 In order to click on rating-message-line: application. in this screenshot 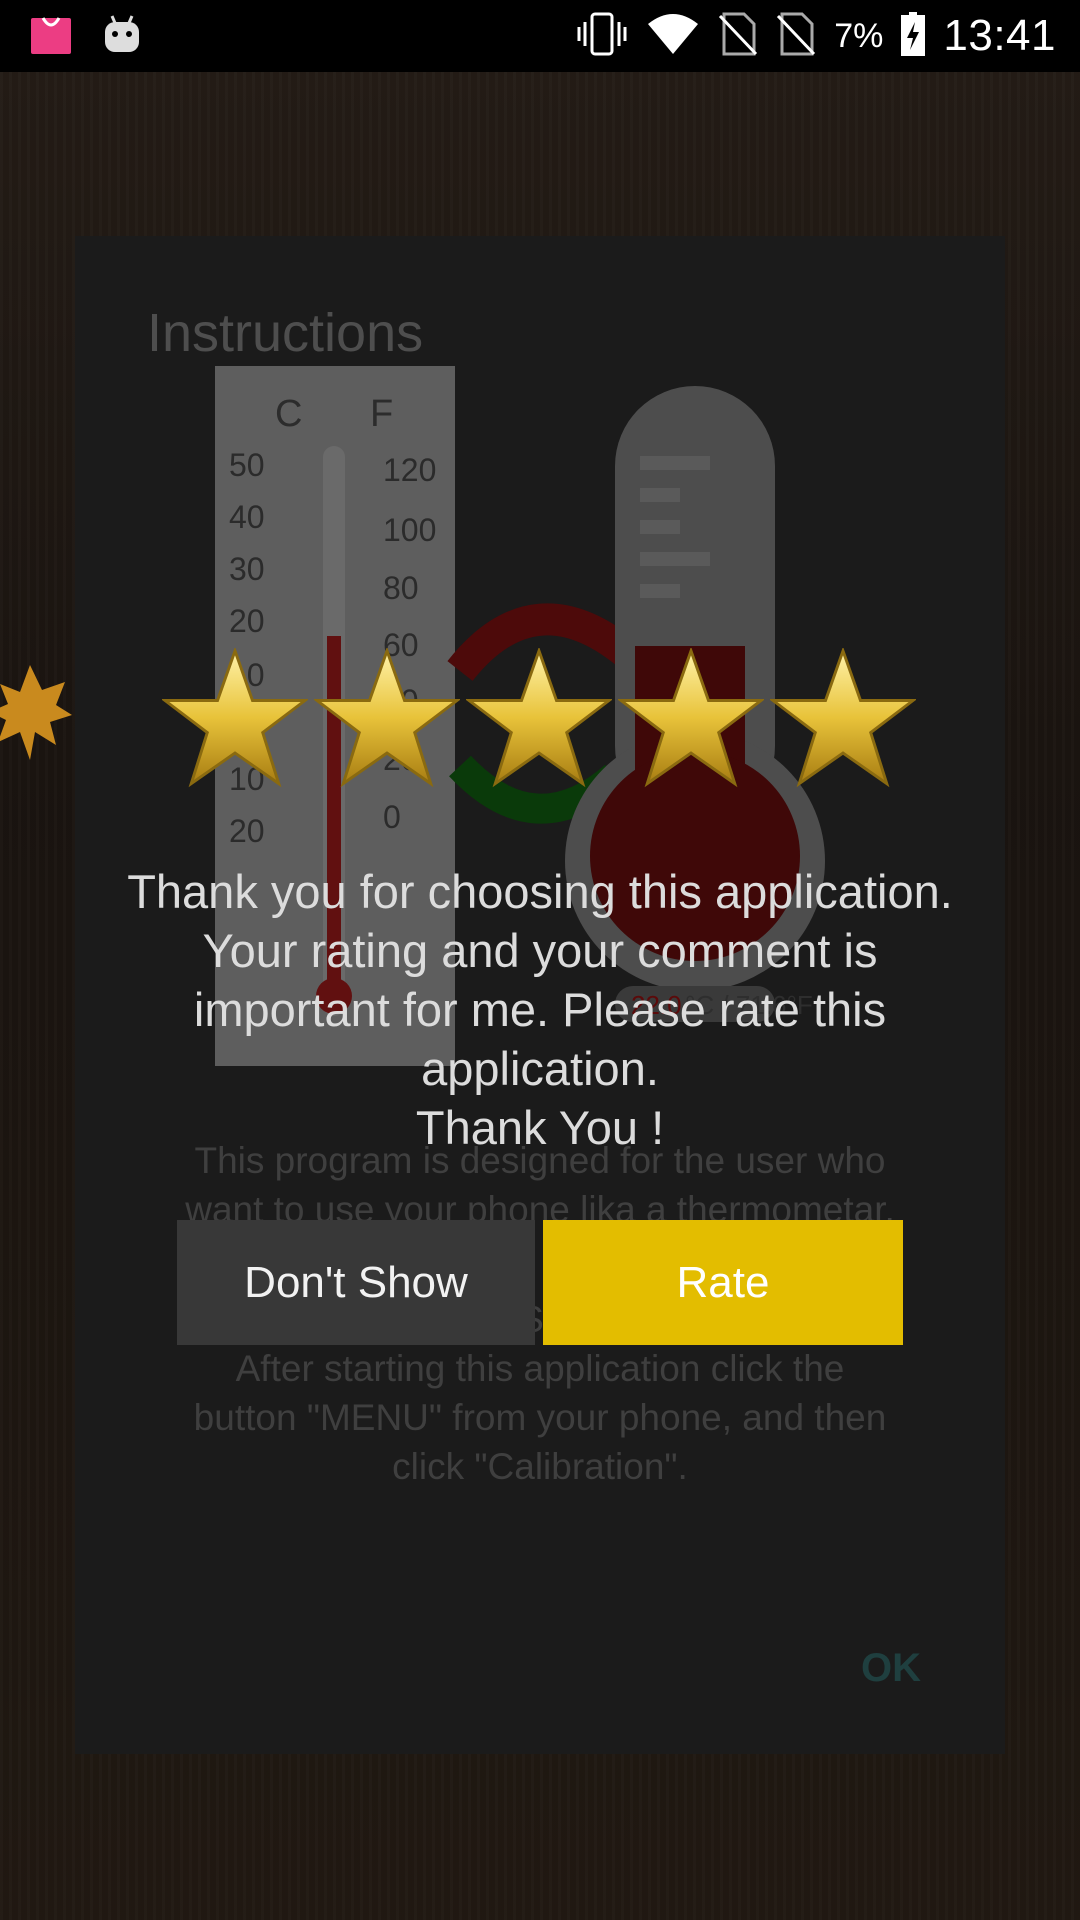, I will do `click(540, 1068)`.